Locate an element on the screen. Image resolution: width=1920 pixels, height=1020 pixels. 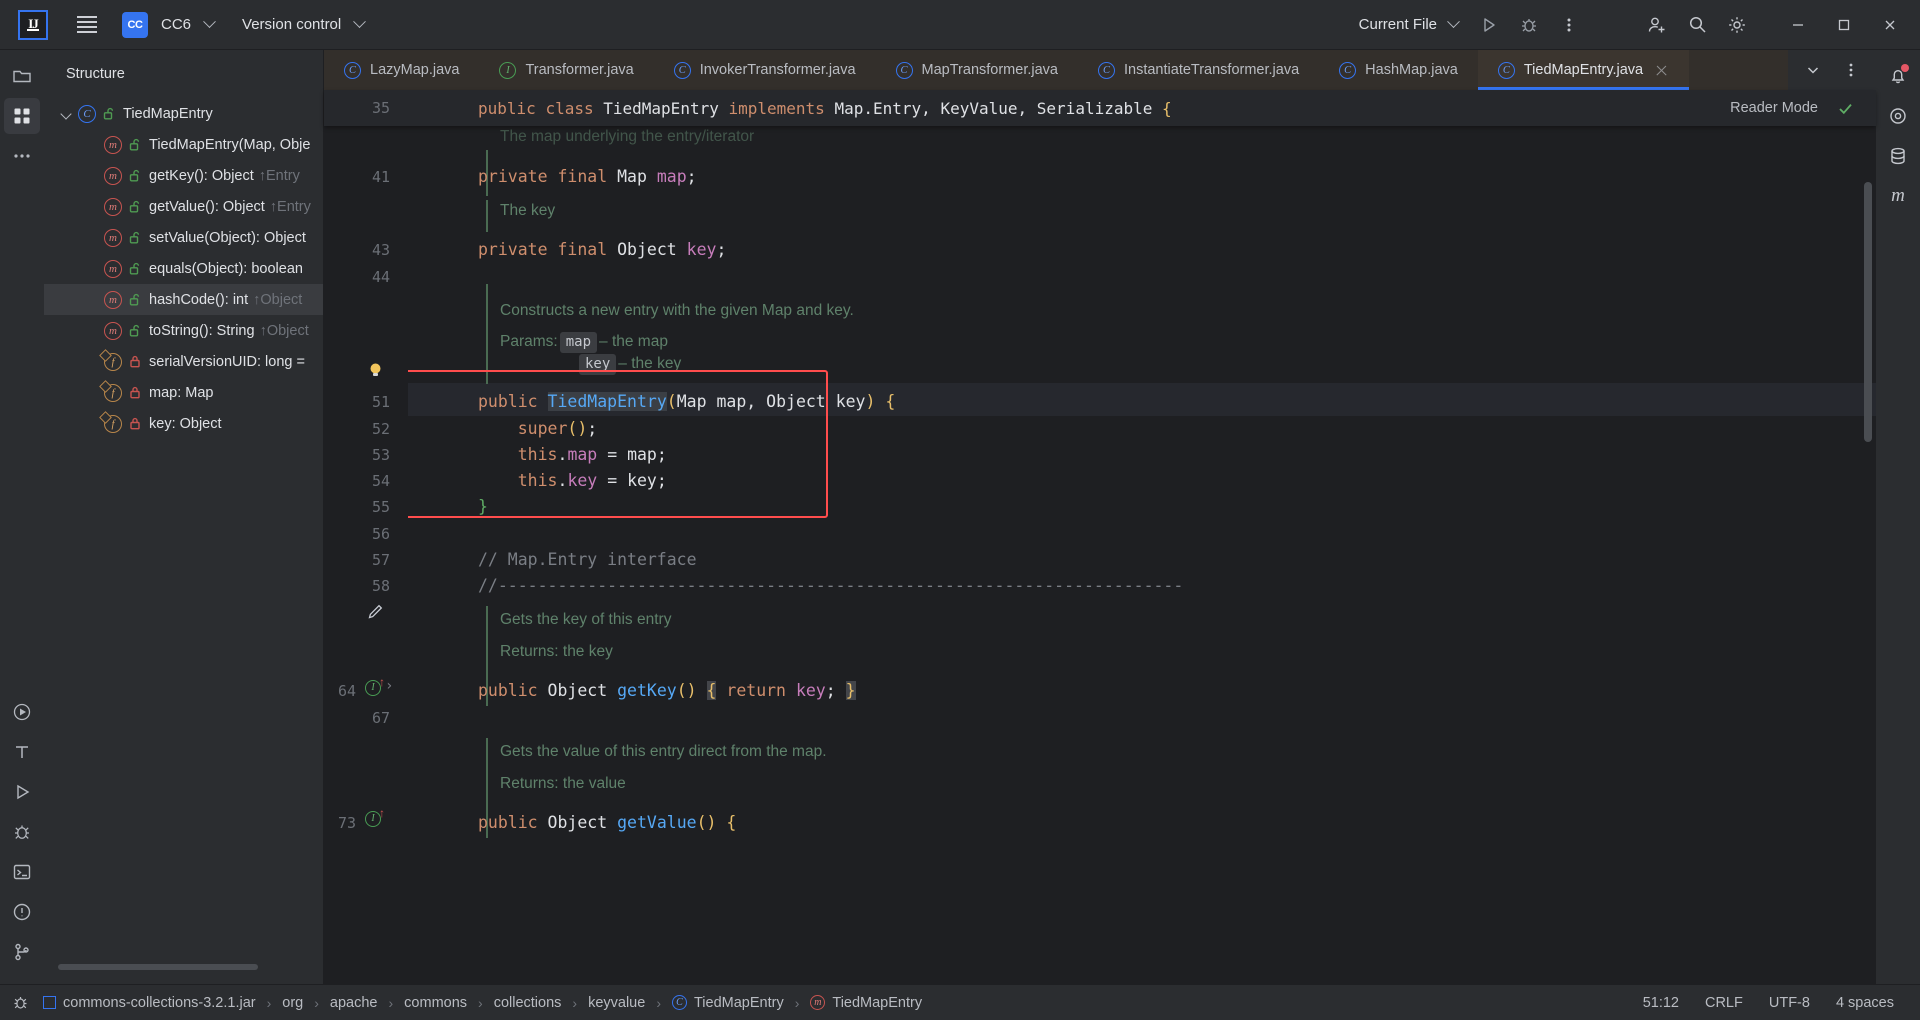
breadcrumb-item: commons is located at coordinates (435, 1003).